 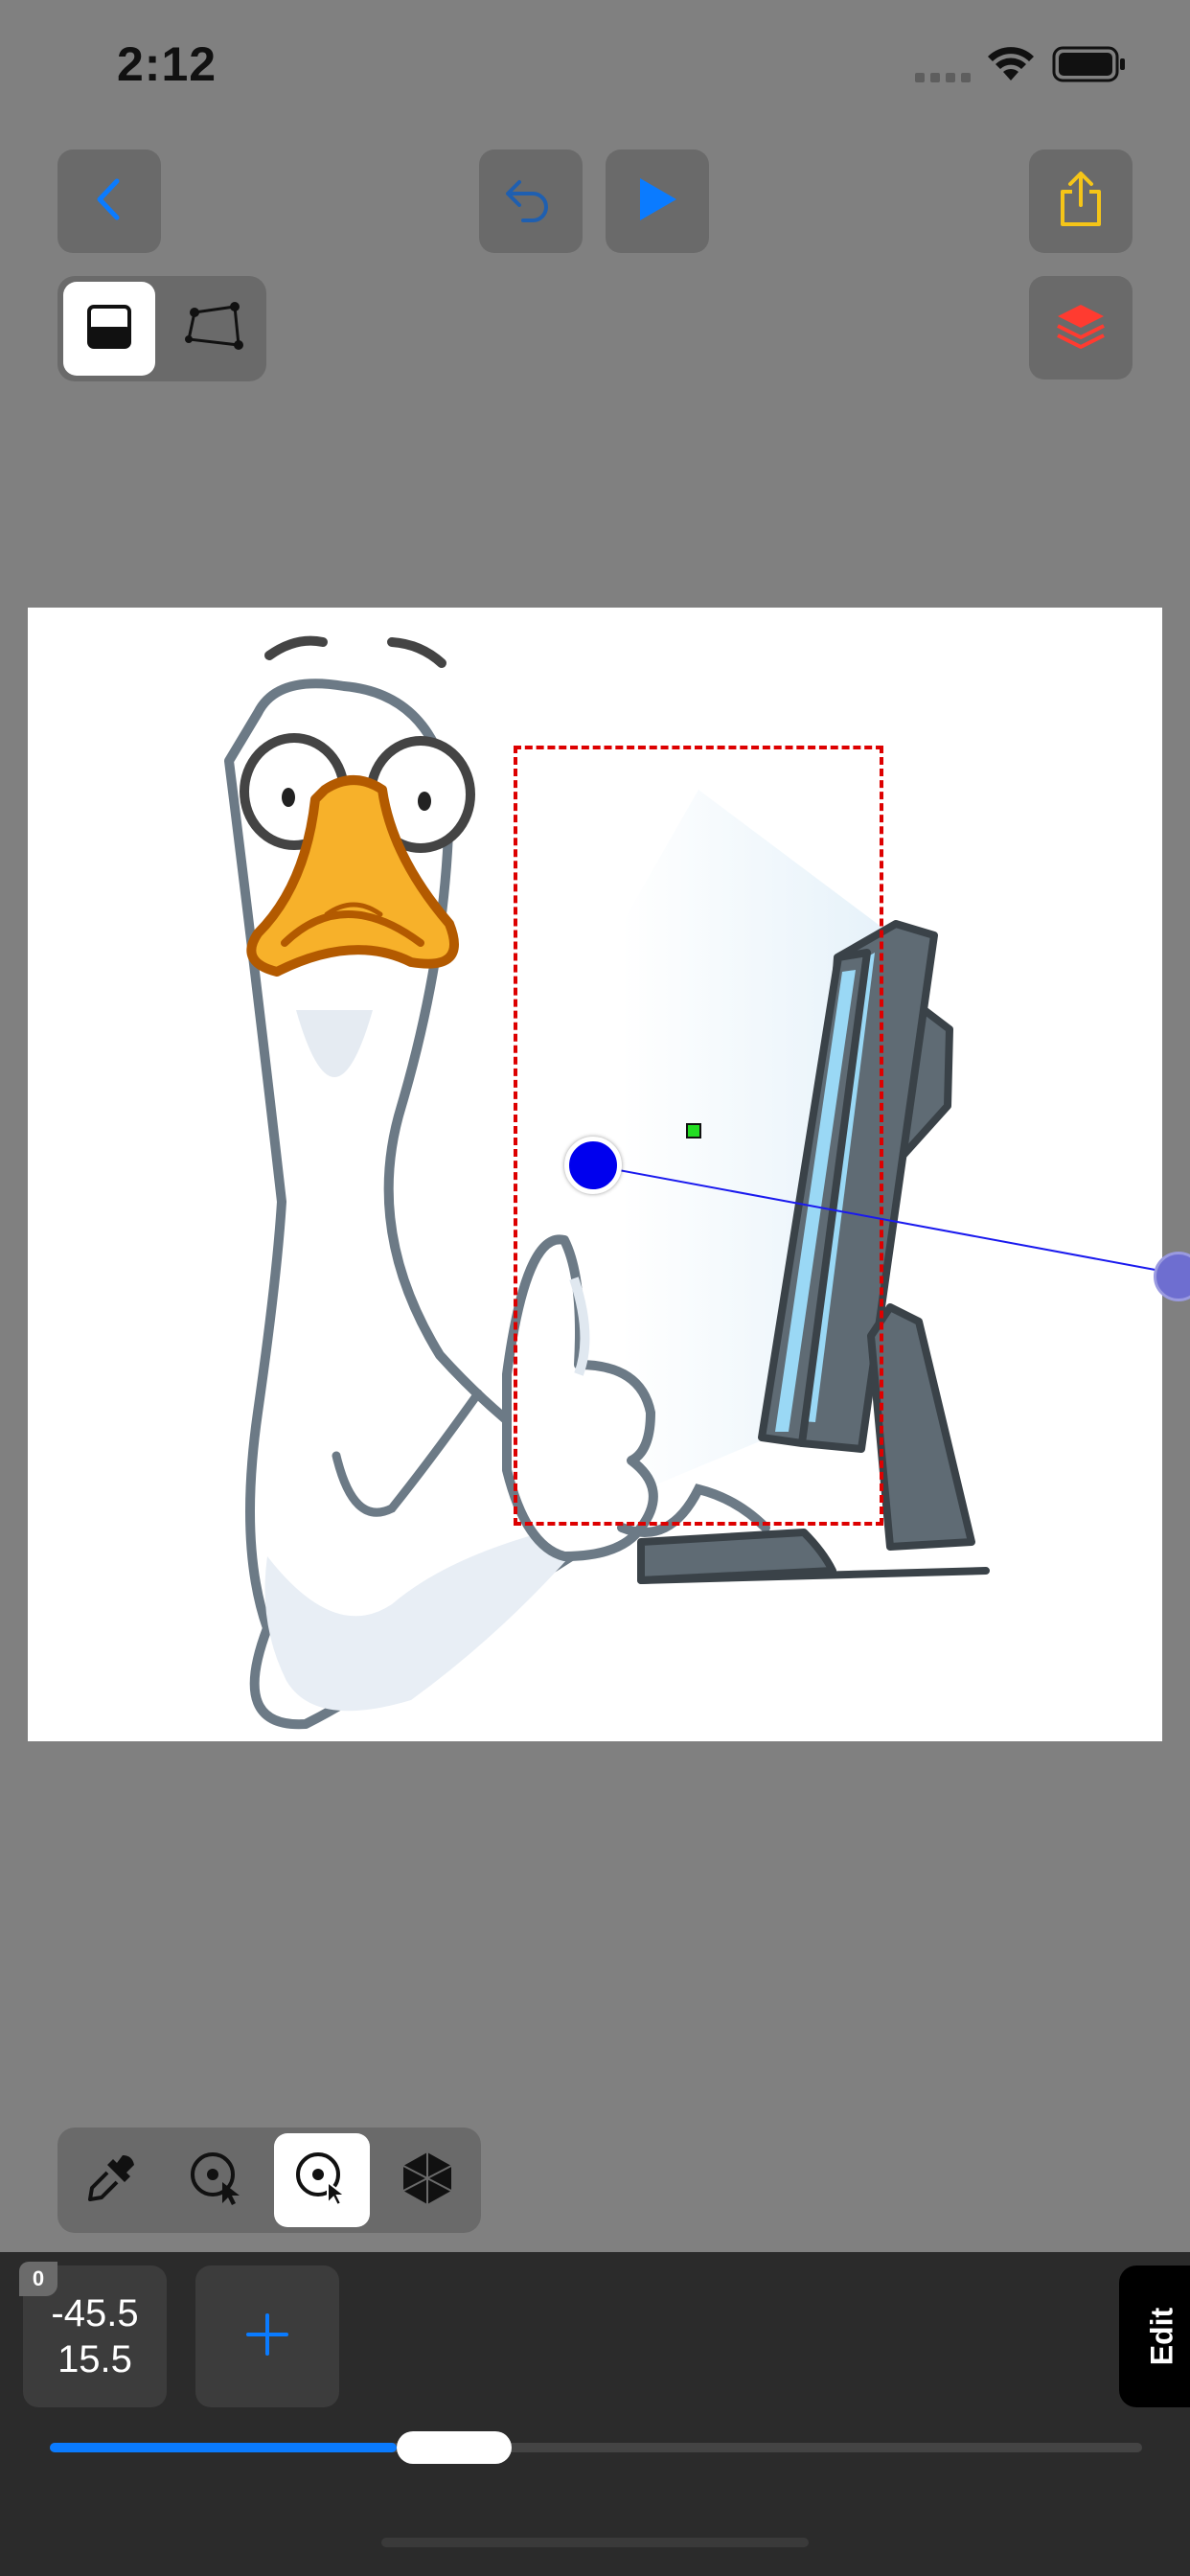 I want to click on cube-tool, so click(x=427, y=2180).